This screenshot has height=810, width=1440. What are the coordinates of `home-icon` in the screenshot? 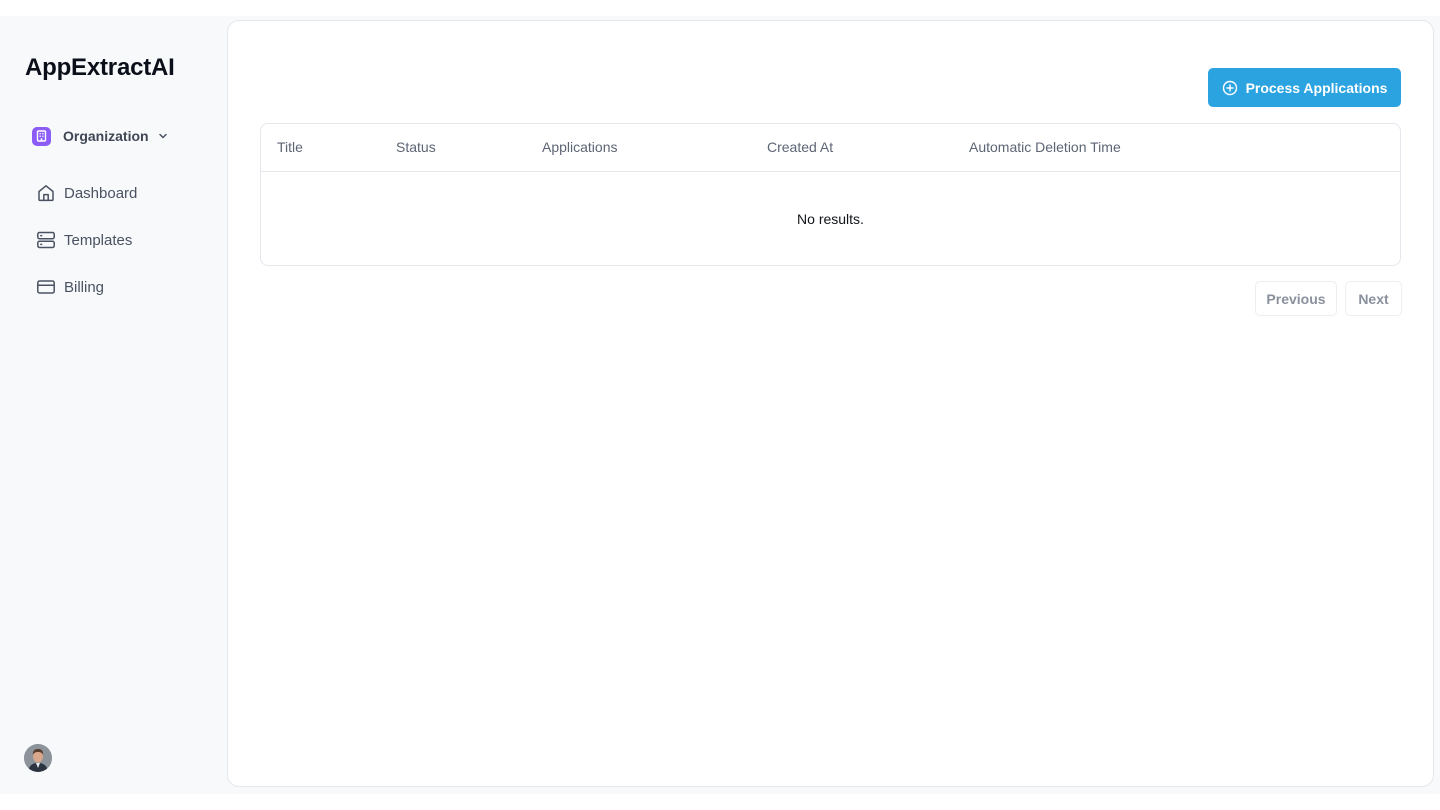 It's located at (46, 193).